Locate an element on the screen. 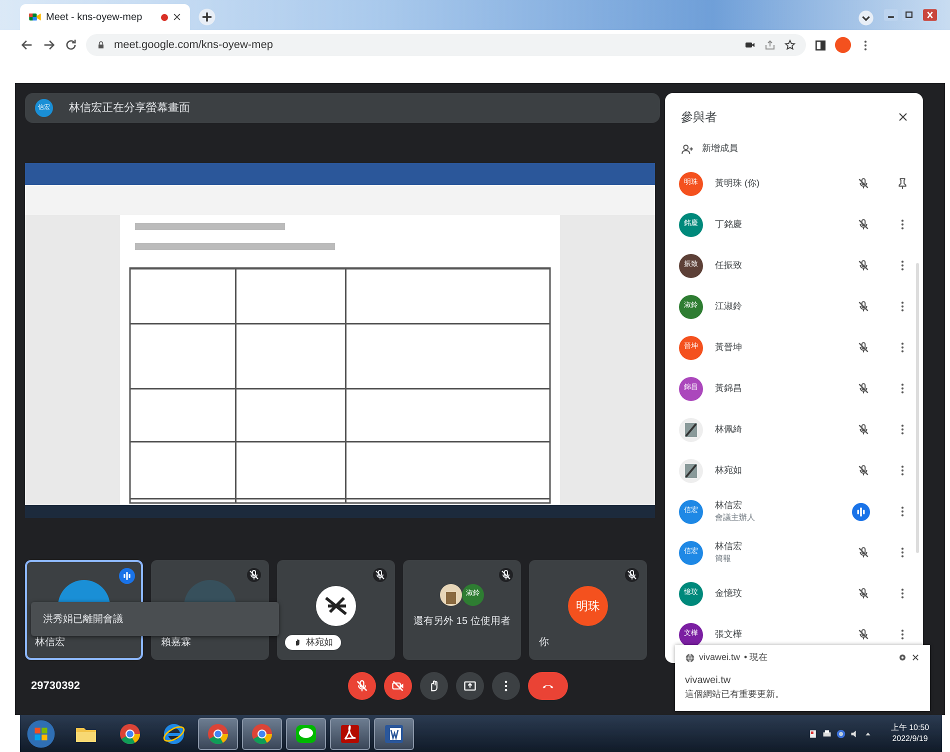 This screenshot has width=950, height=752. globe-icon is located at coordinates (690, 657).